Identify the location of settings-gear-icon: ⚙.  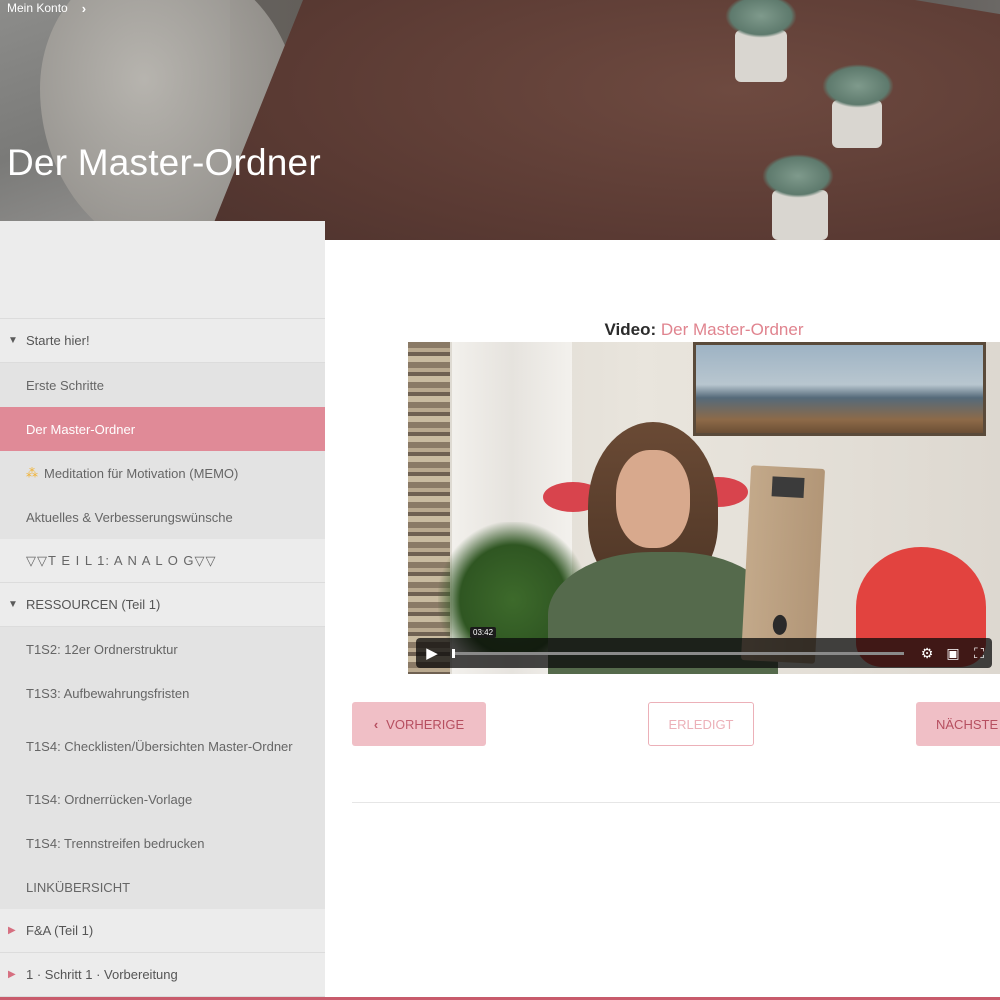
(927, 653).